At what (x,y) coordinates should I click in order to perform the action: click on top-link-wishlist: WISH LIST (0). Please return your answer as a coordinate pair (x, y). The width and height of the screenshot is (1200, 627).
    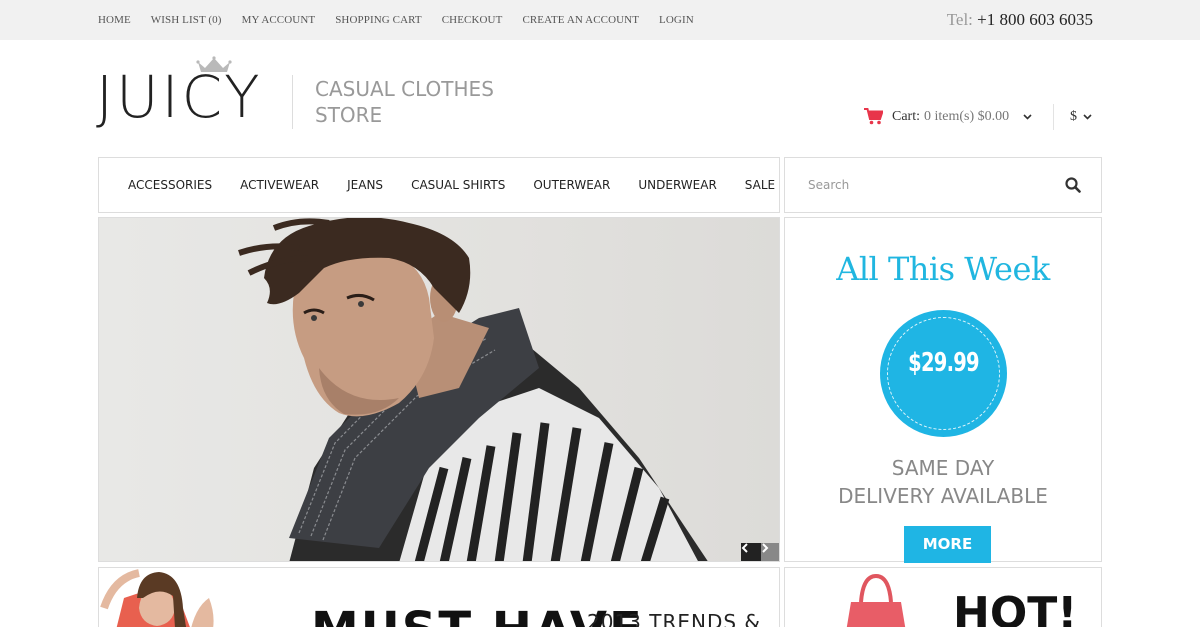
    Looking at the image, I should click on (186, 20).